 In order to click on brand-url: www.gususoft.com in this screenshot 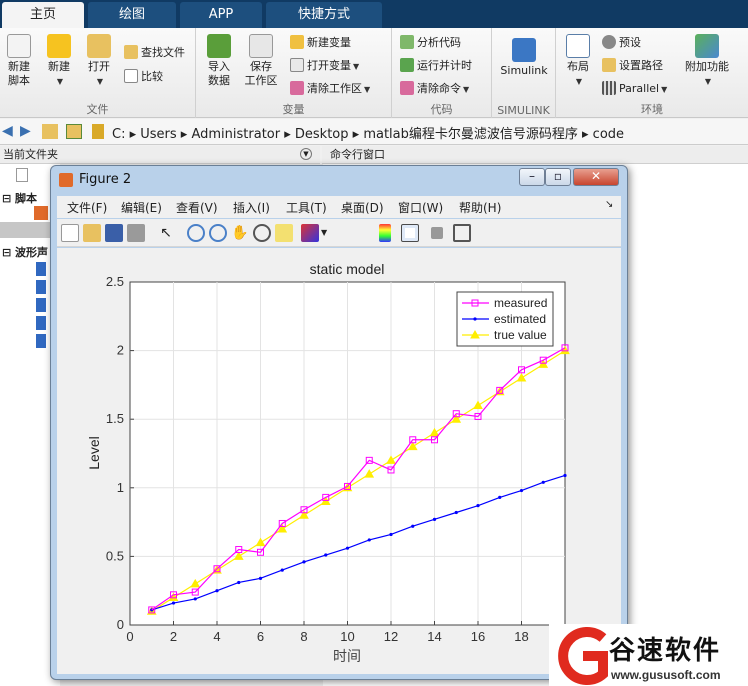, I will do `click(666, 675)`.